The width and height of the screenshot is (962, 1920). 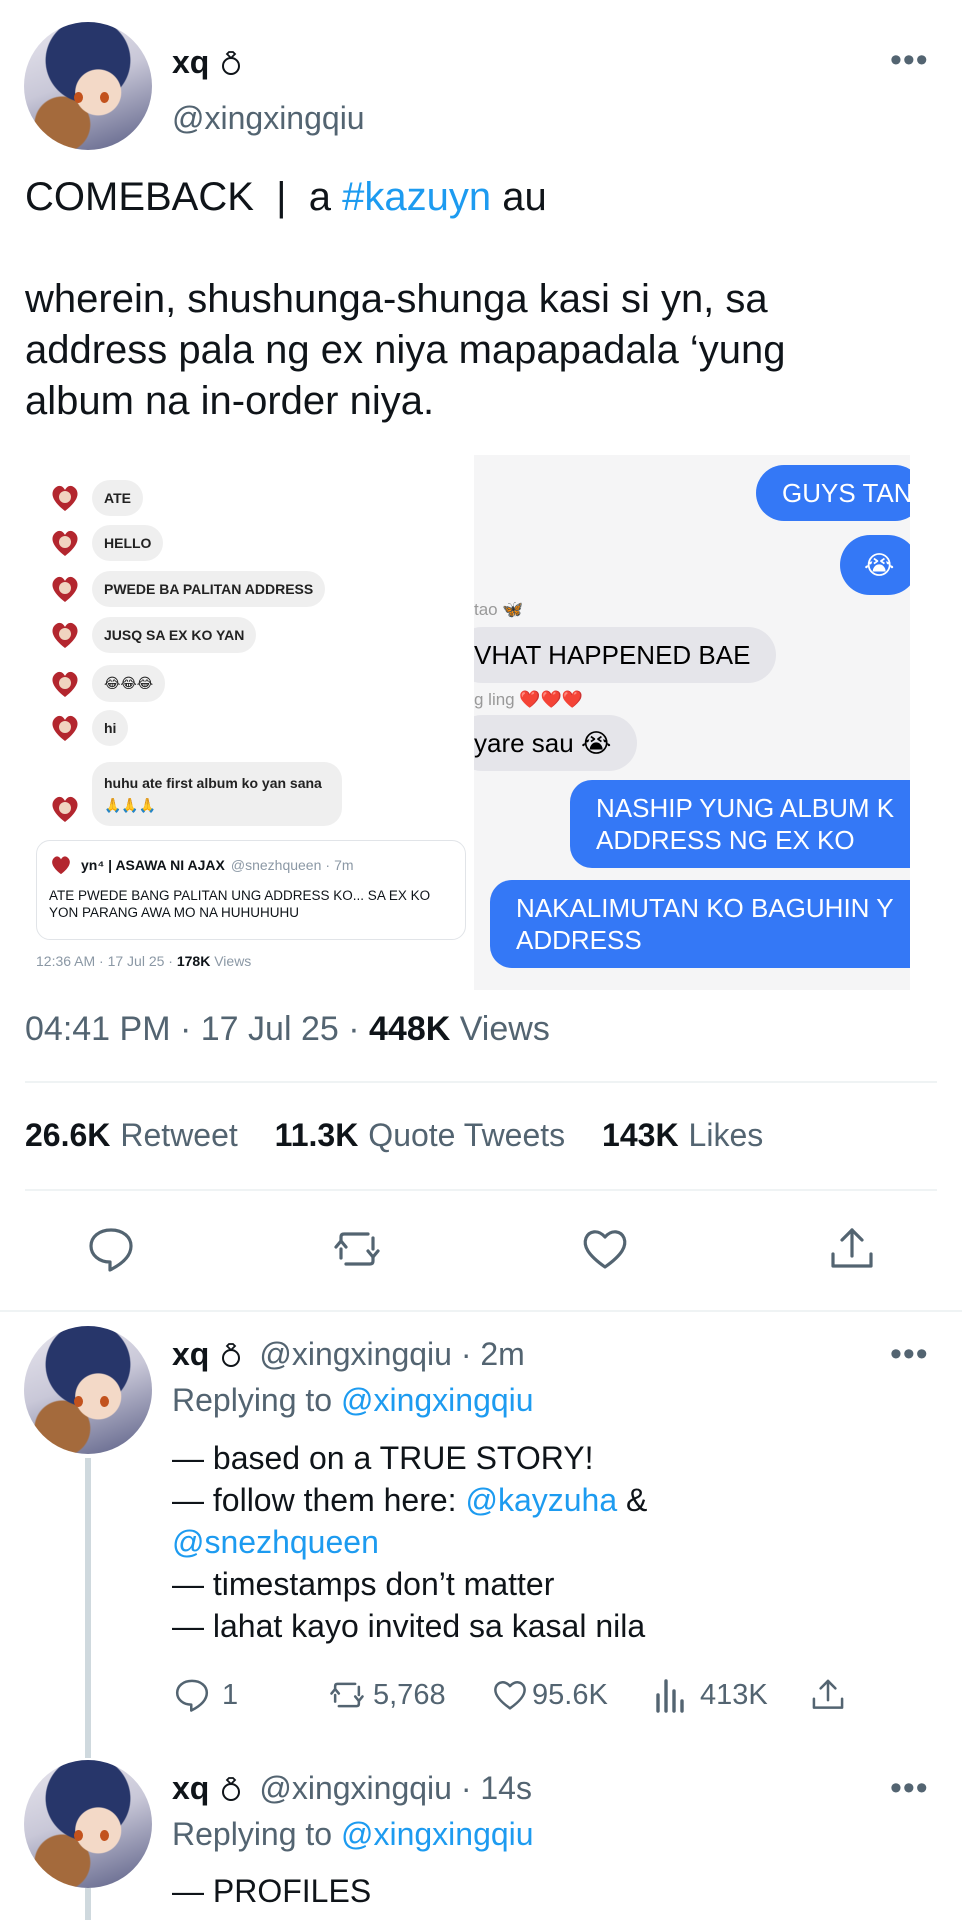 I want to click on sent-bubble-line: ADDRESS, so click(x=579, y=940).